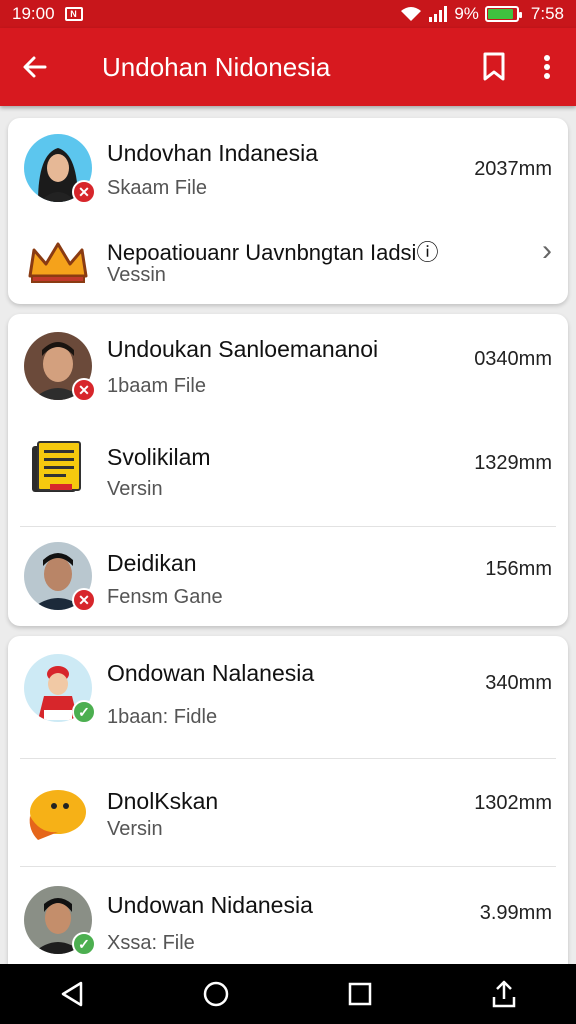 The width and height of the screenshot is (576, 1024). What do you see at coordinates (513, 359) in the screenshot?
I see `item-size: 0340mm` at bounding box center [513, 359].